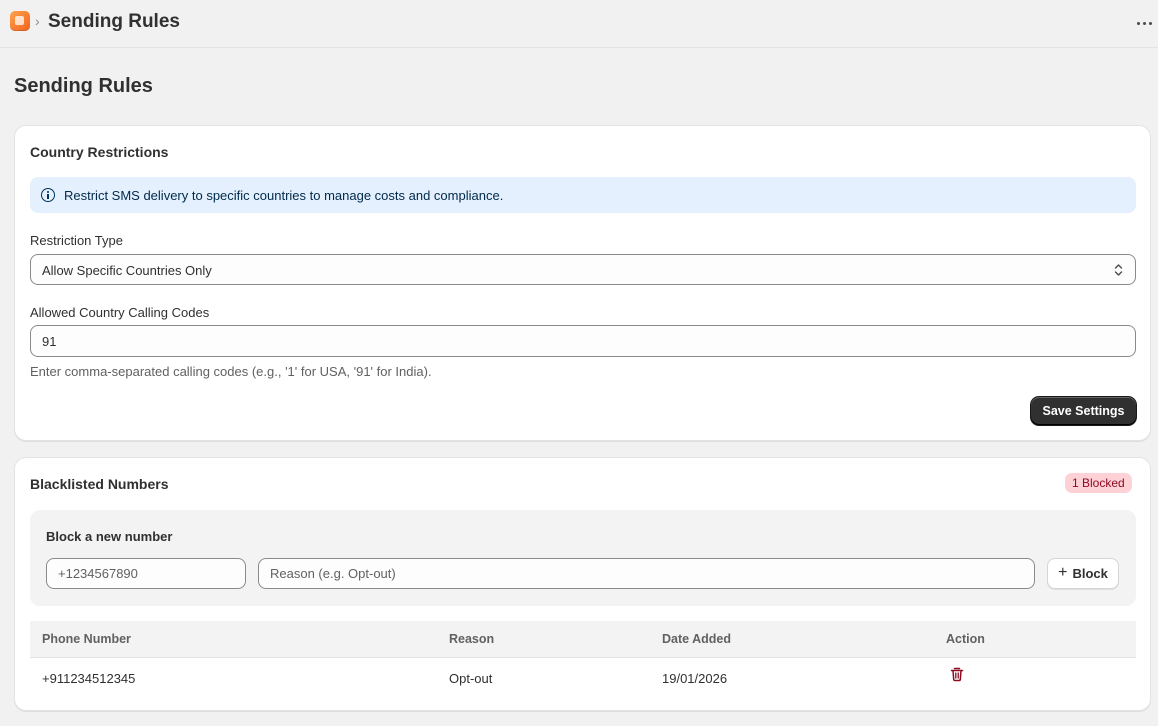  I want to click on column-header-phone: Phone Number, so click(86, 639).